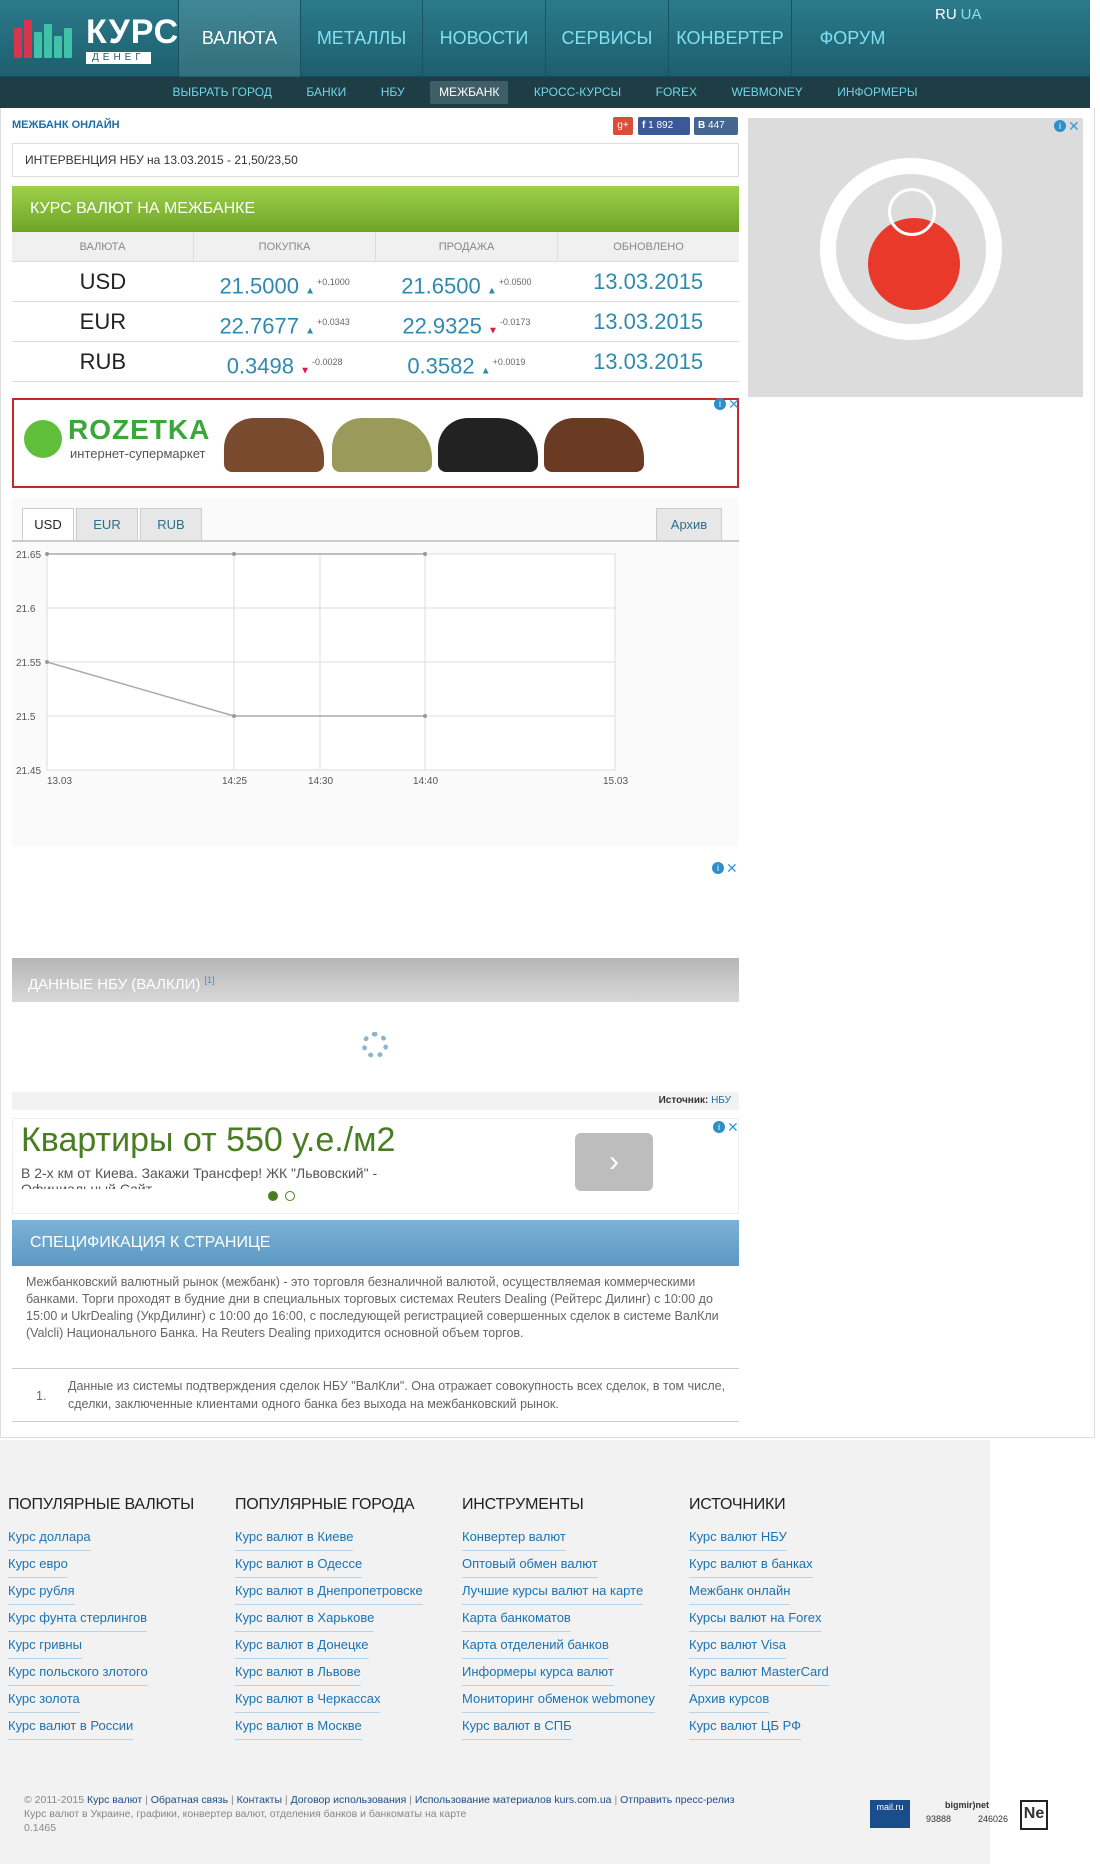 This screenshot has width=1100, height=1864. I want to click on footer-link-materials: Использование материалов kurs.com.ua, so click(513, 1800).